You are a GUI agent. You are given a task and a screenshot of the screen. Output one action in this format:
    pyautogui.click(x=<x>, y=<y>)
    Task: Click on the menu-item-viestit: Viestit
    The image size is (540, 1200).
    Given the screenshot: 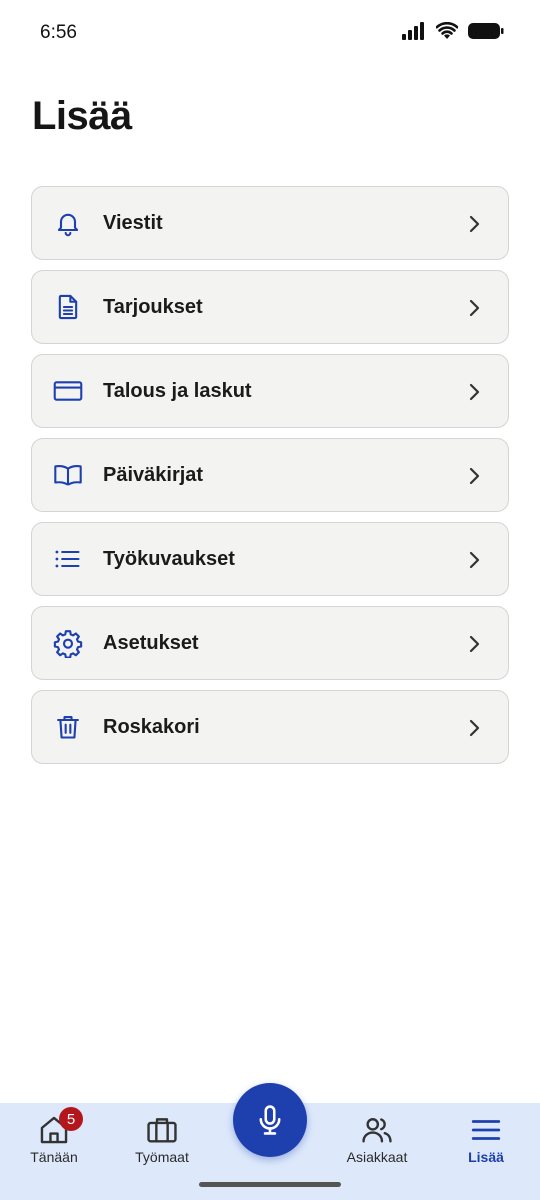 What is the action you would take?
    pyautogui.click(x=270, y=223)
    